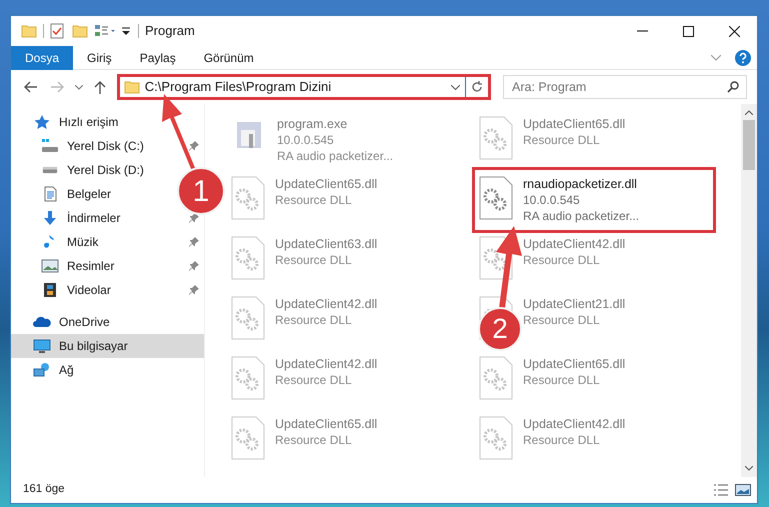  I want to click on scrollbar, so click(749, 290).